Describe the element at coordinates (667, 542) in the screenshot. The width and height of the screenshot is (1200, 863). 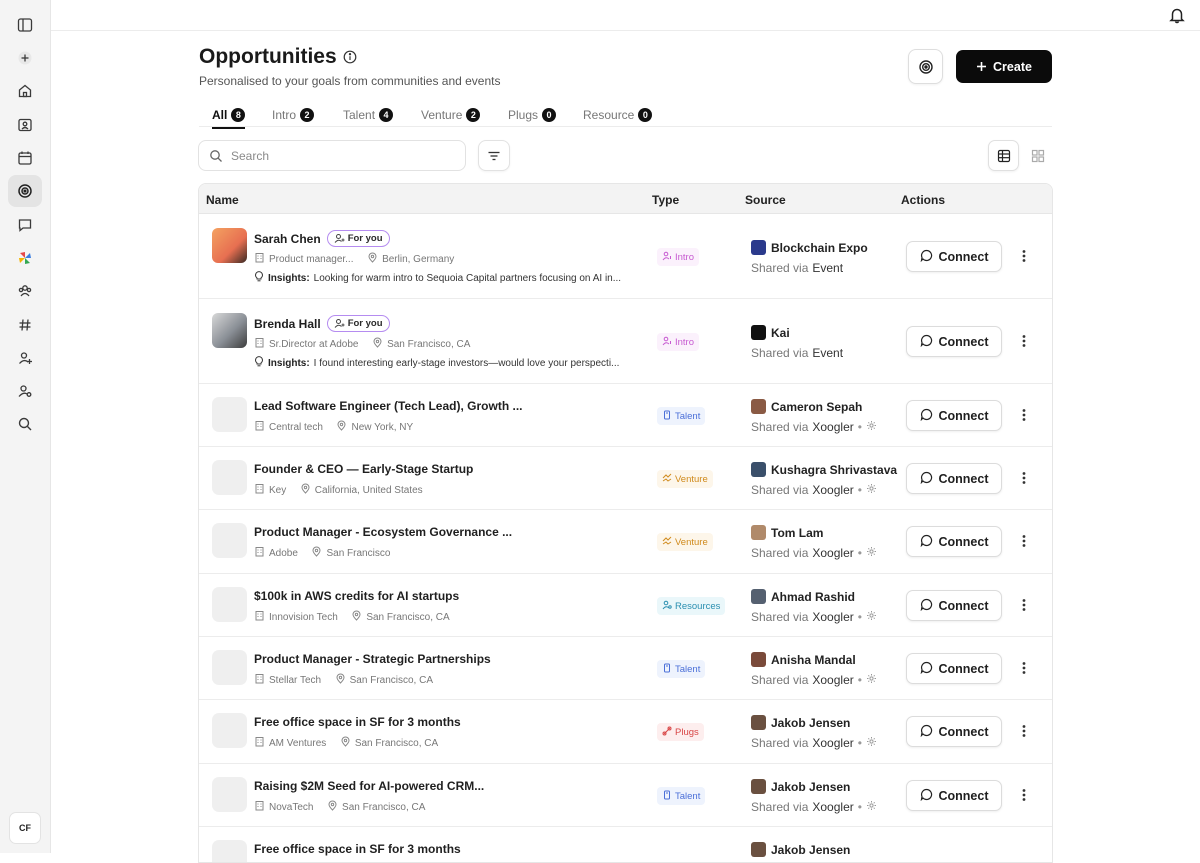
I see `venture-type-icon` at that location.